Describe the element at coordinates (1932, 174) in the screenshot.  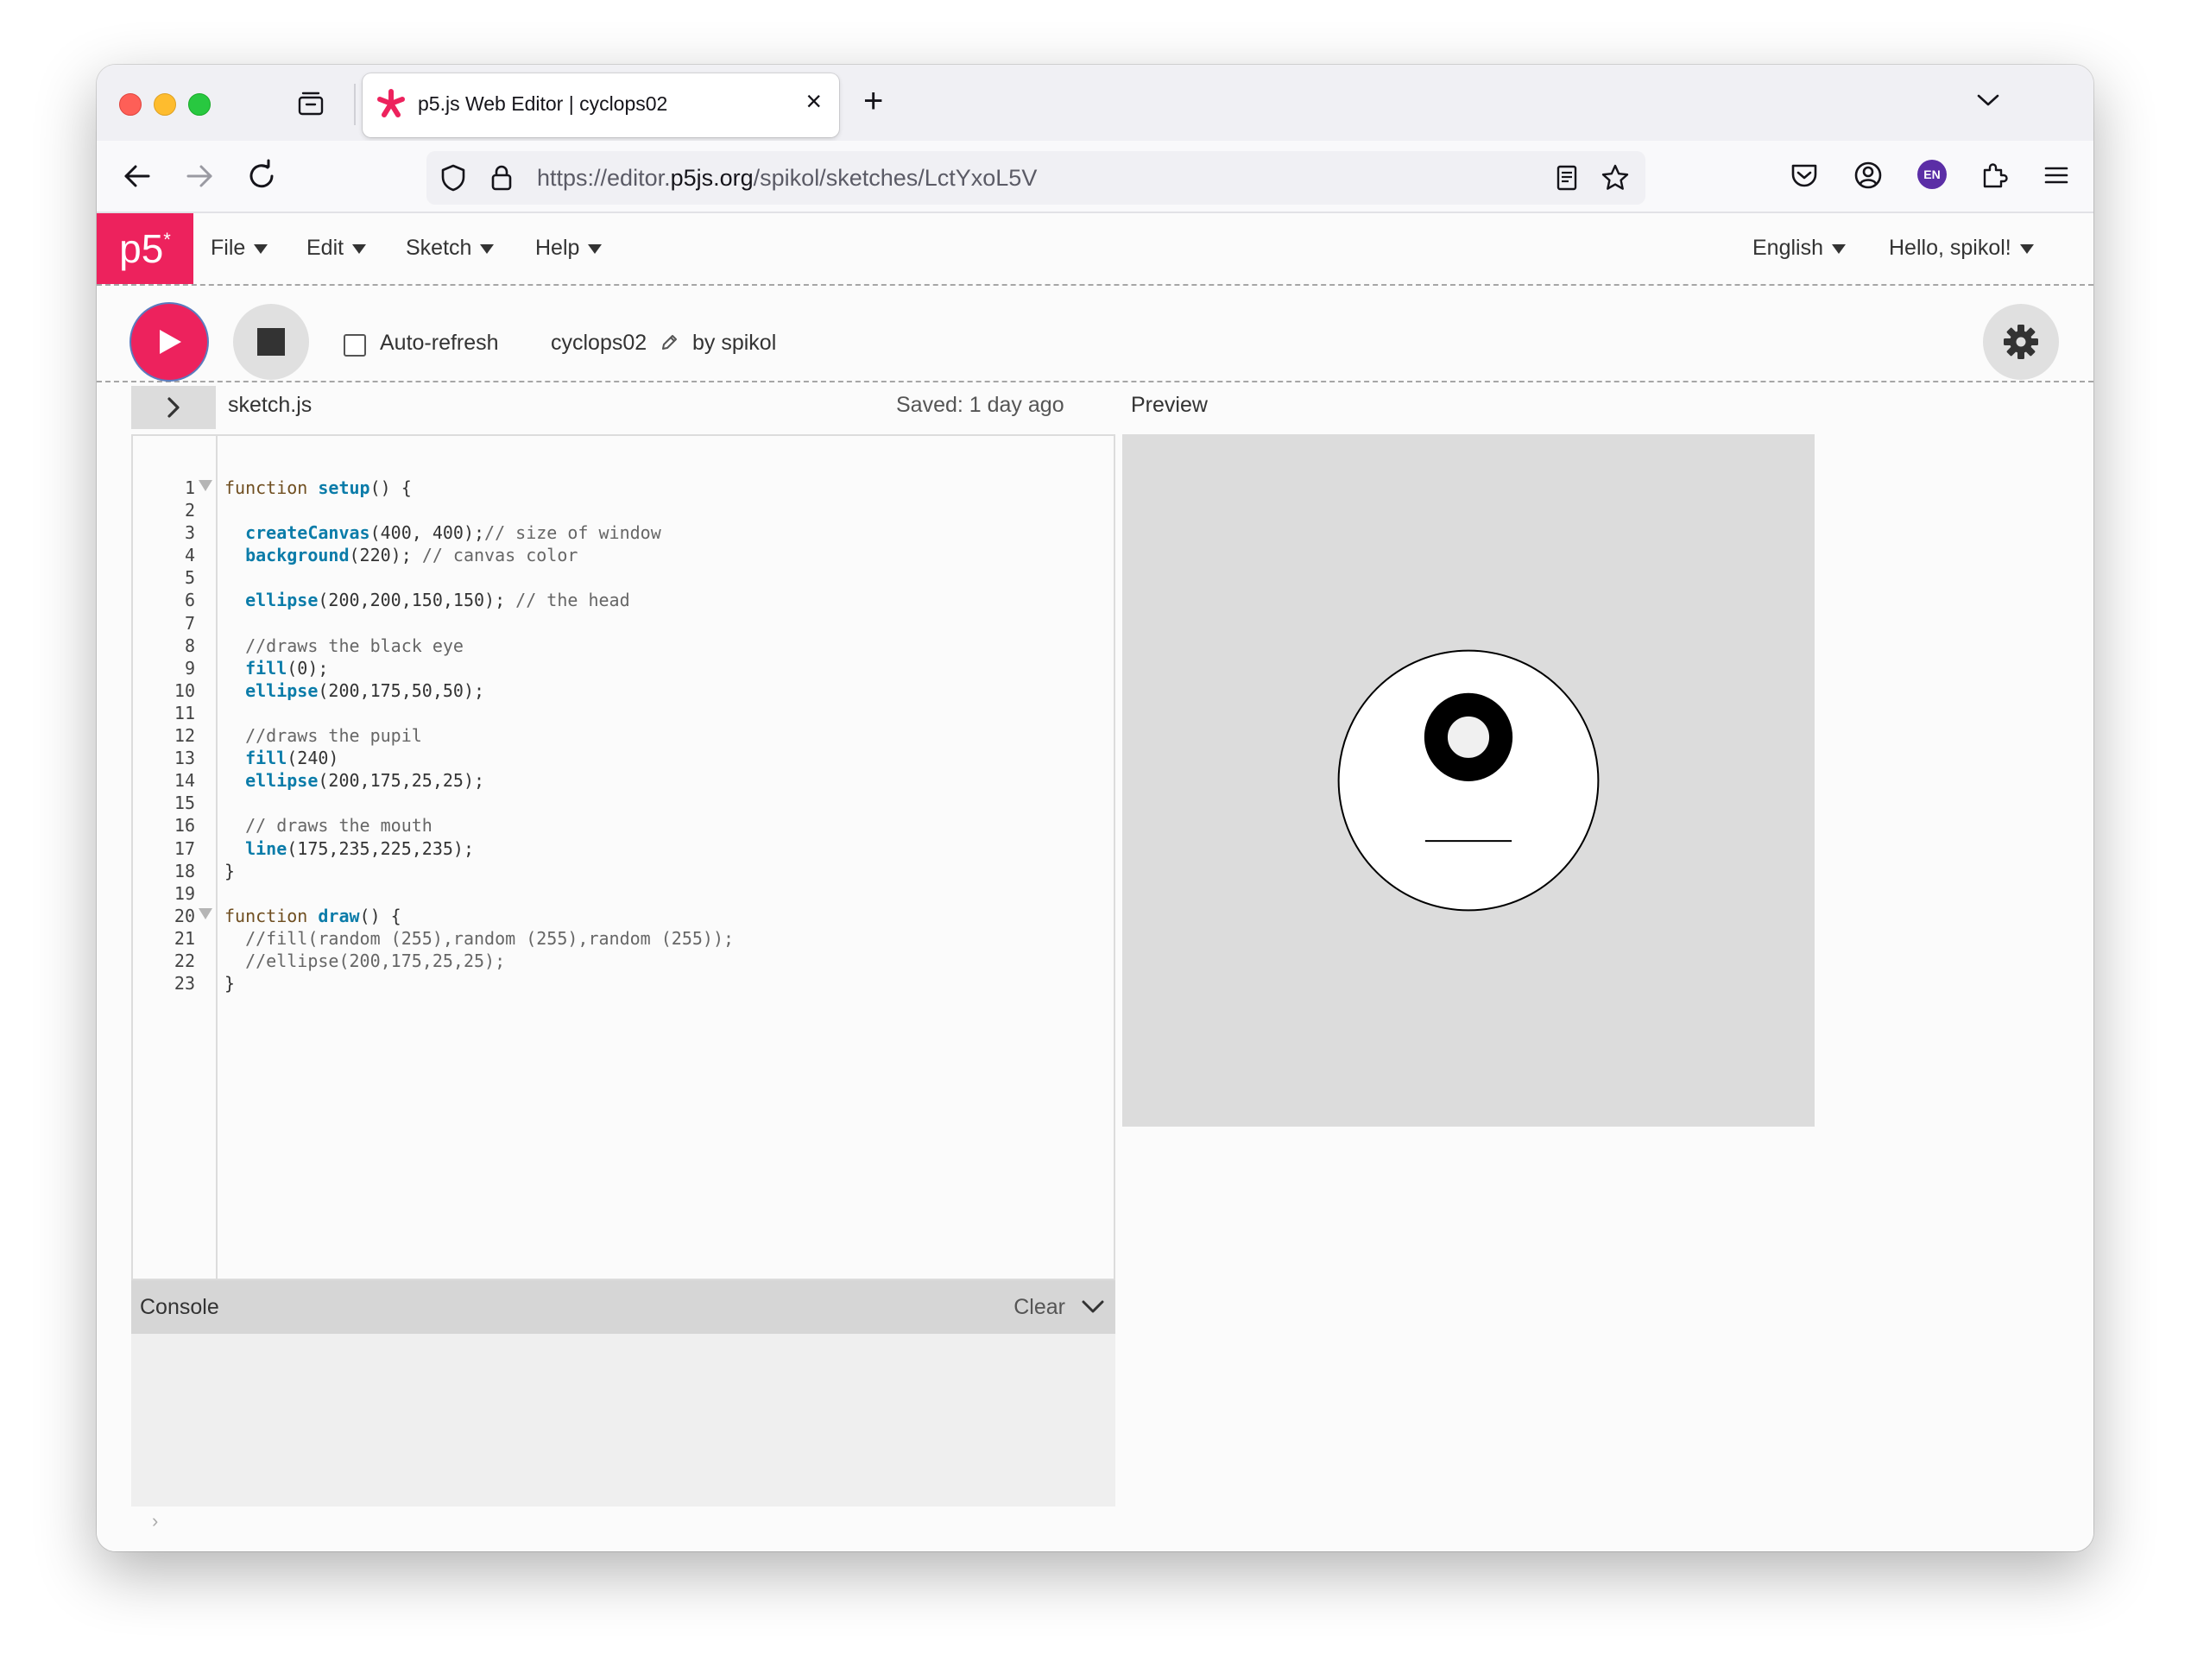
I see `profile-avatar: EN` at that location.